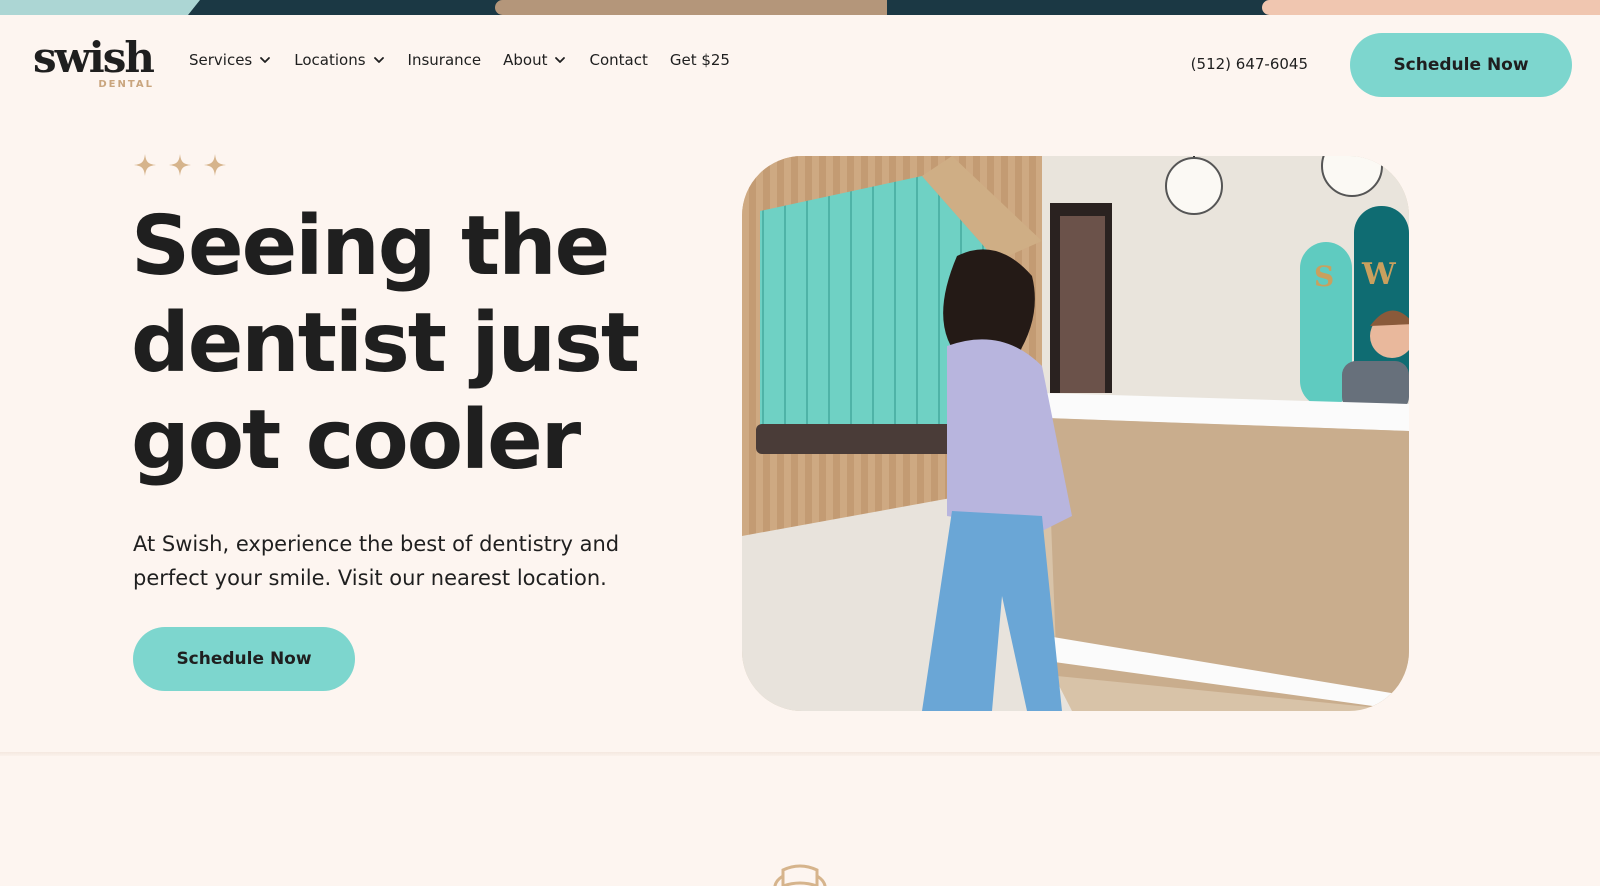 The width and height of the screenshot is (1600, 886). I want to click on section-divider, so click(800, 754).